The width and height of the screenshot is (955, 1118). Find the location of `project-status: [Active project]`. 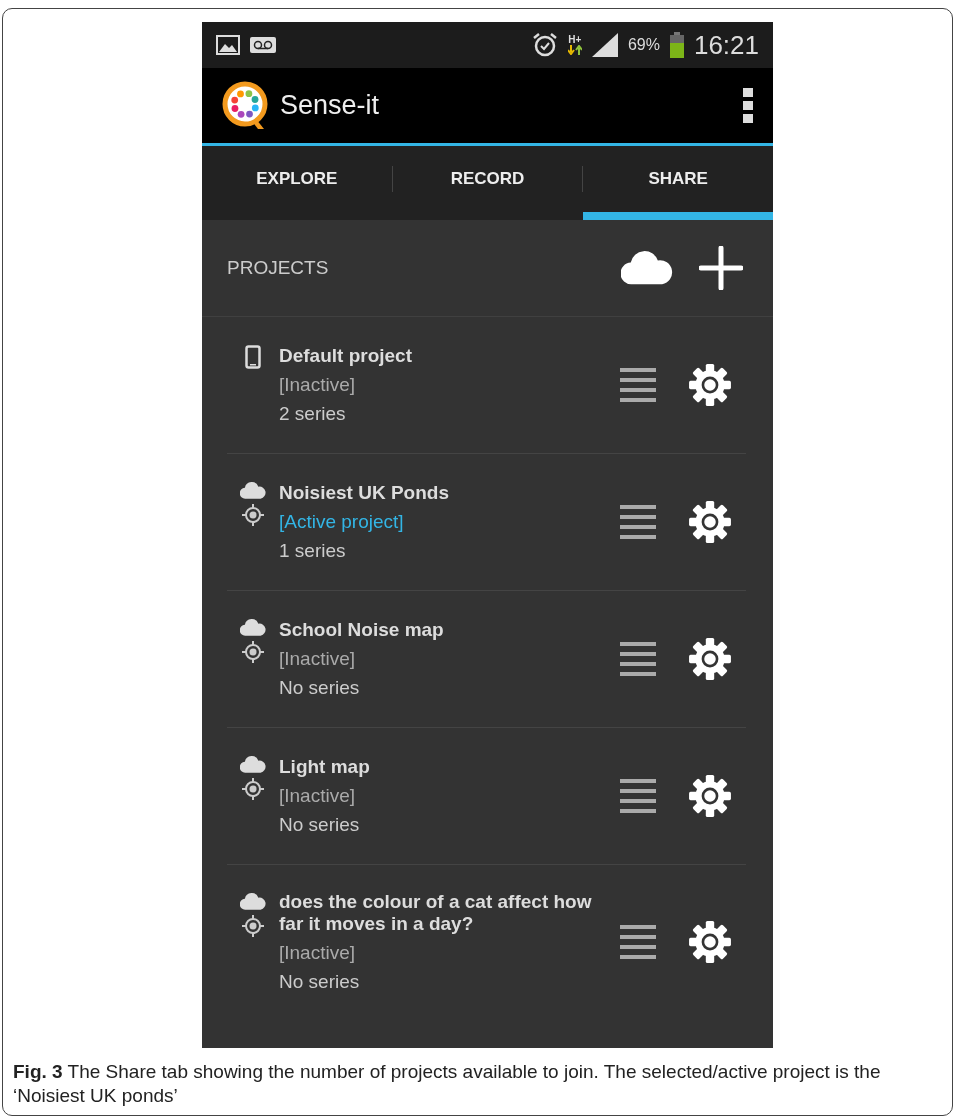

project-status: [Active project] is located at coordinates (342, 522).